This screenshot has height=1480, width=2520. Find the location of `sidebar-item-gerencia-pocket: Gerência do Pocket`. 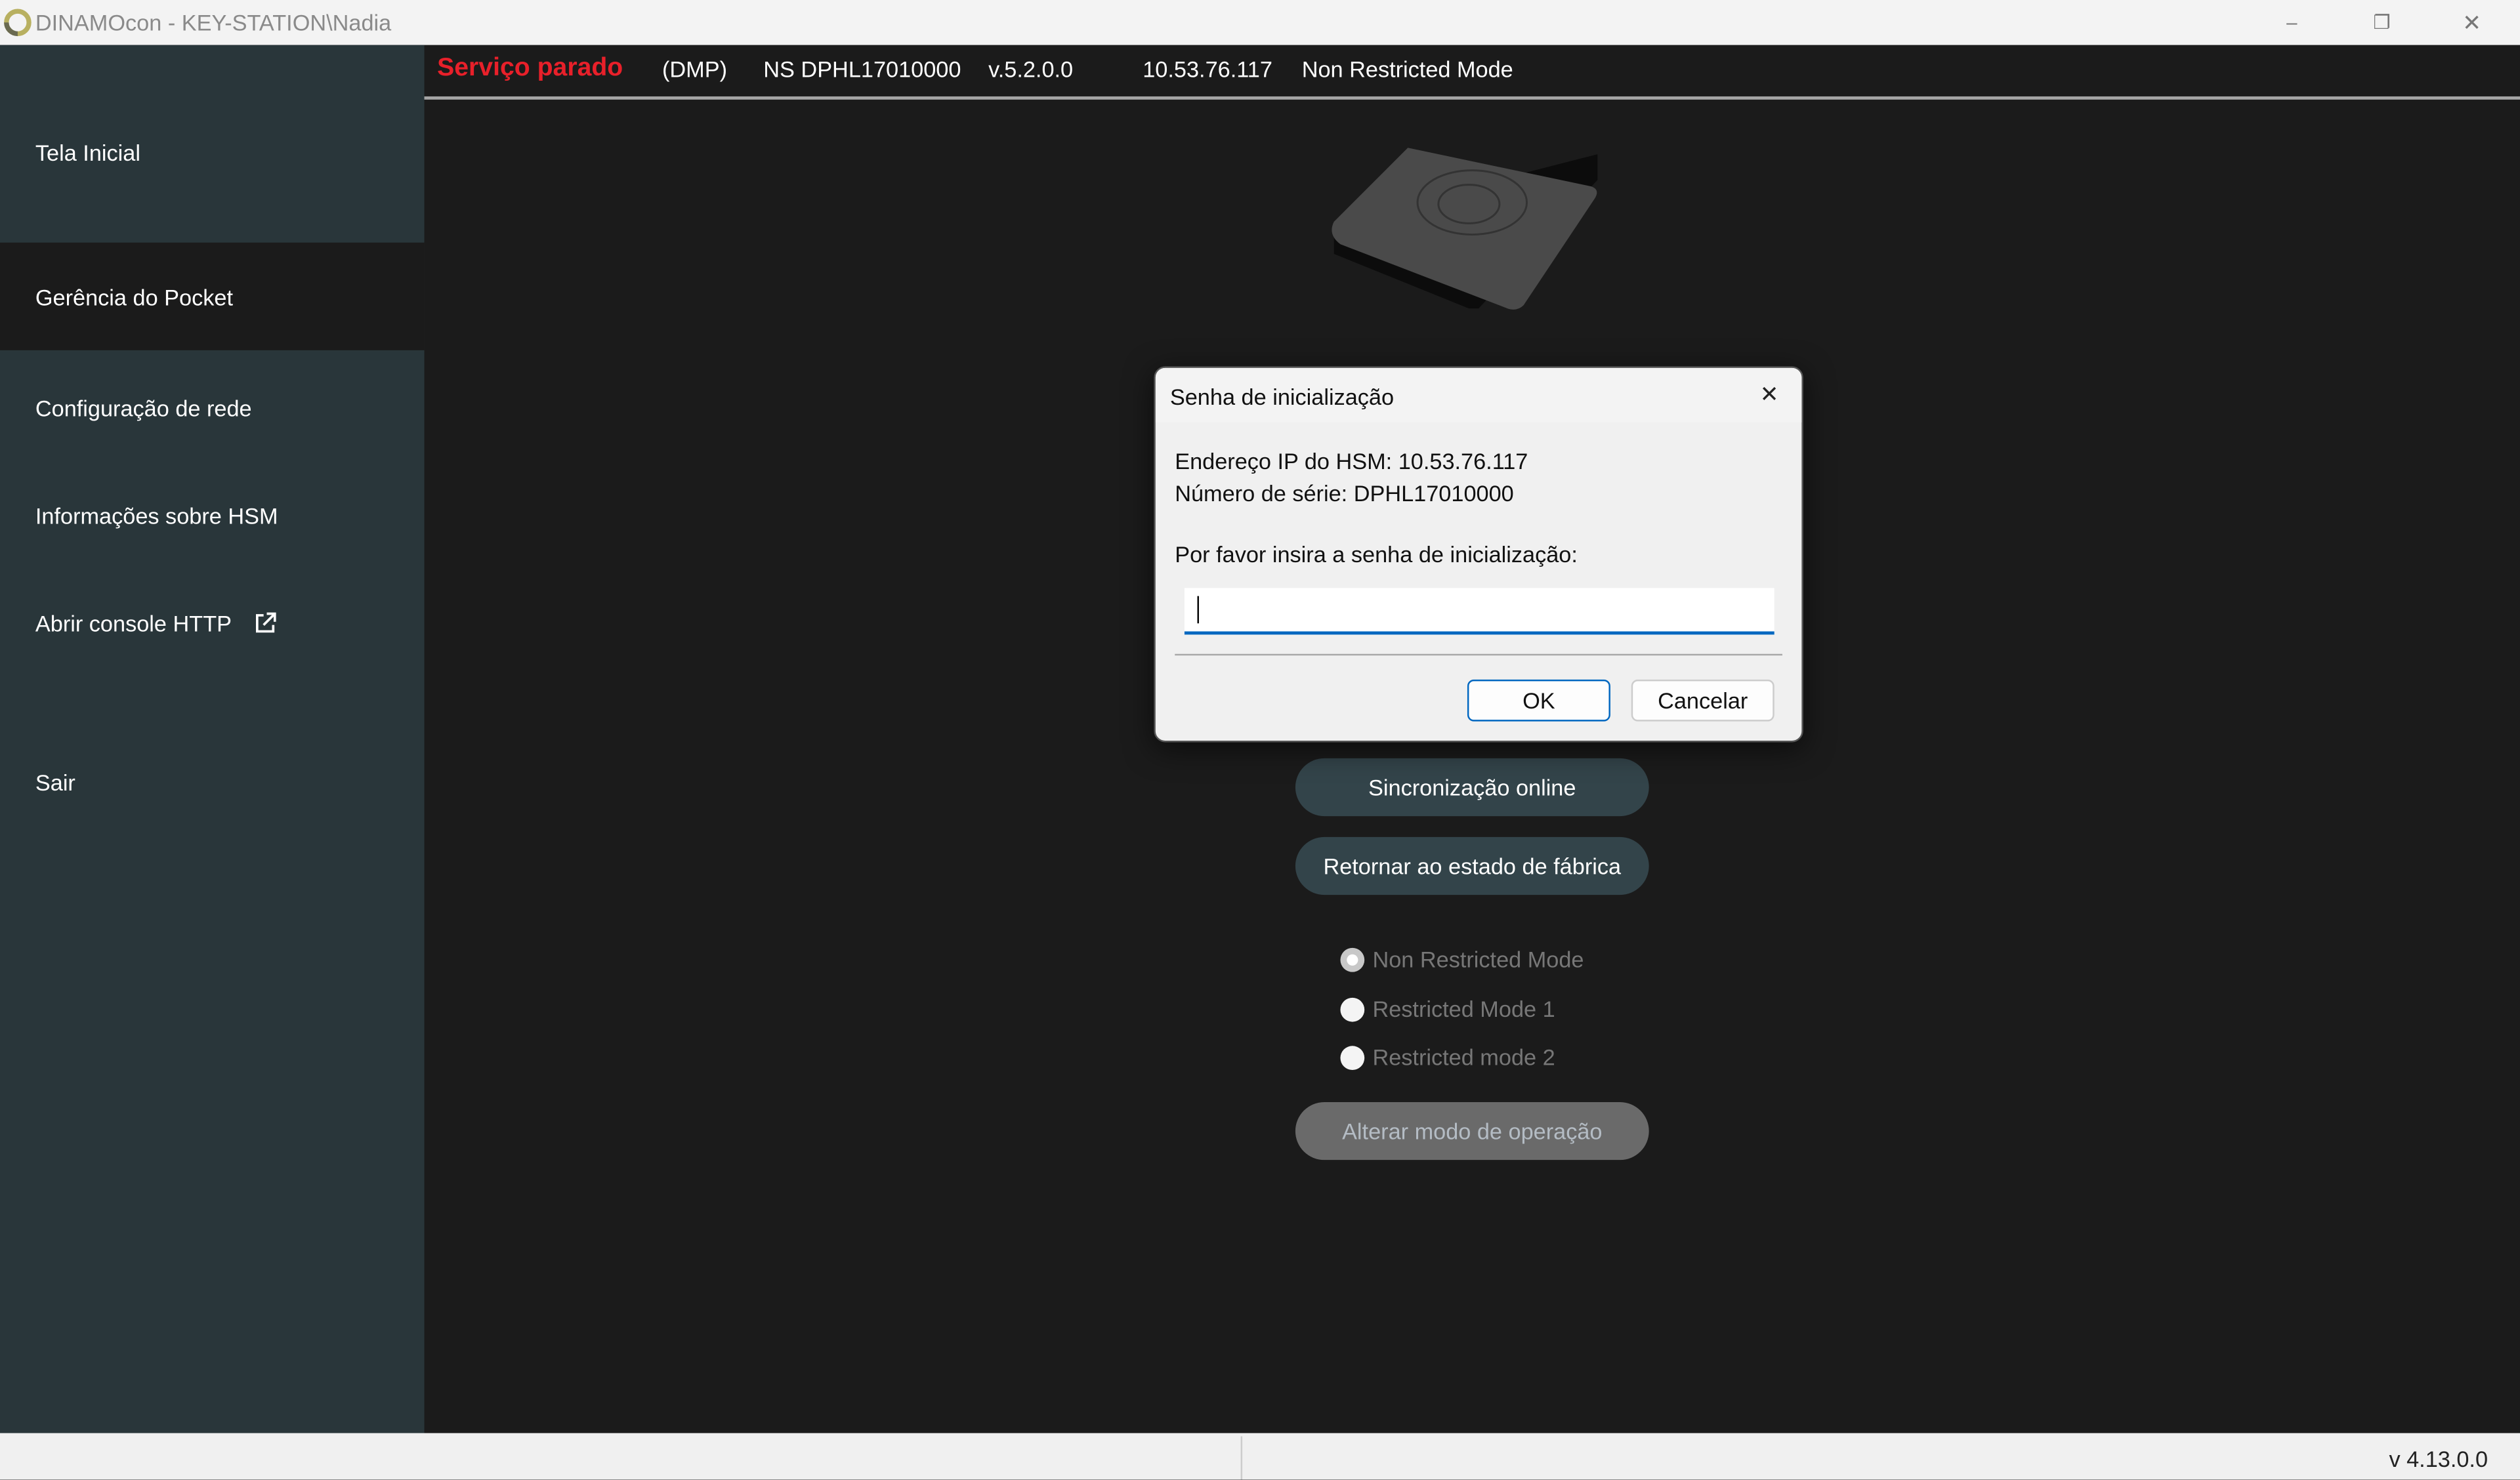

sidebar-item-gerencia-pocket: Gerência do Pocket is located at coordinates (212, 296).